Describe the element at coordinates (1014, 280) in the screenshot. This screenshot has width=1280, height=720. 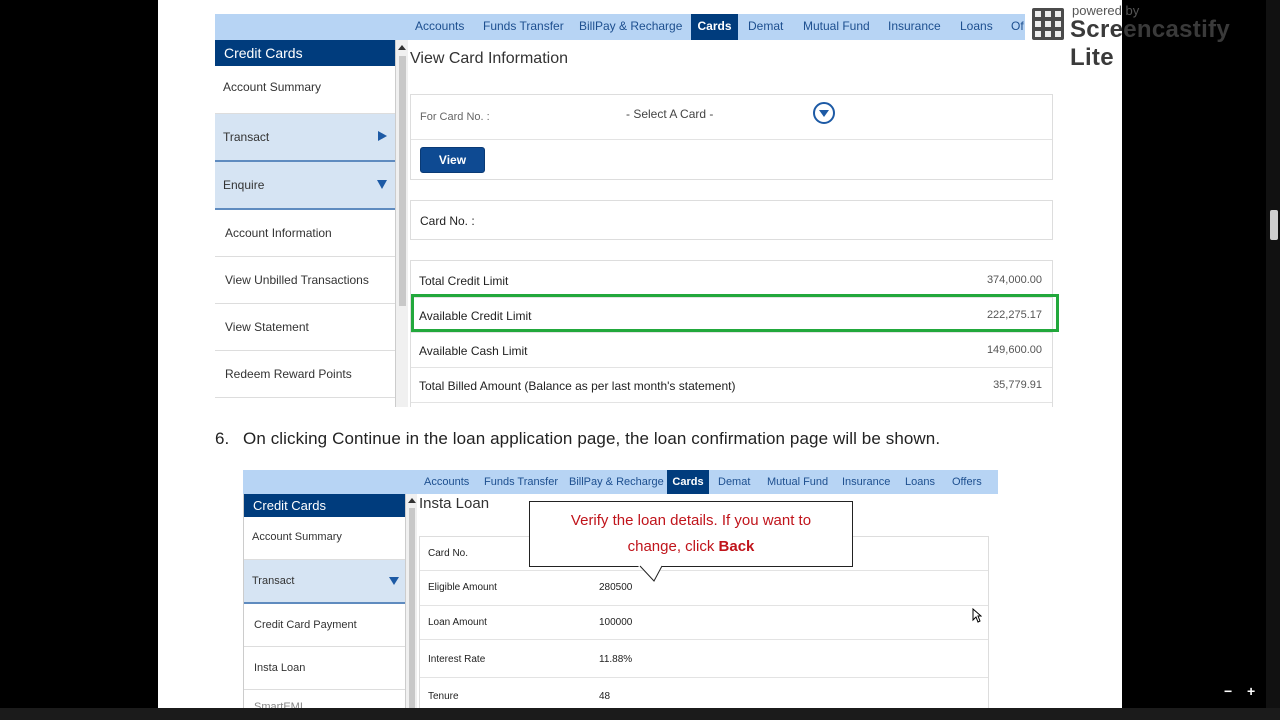
I see `row-value: 374,000.00` at that location.